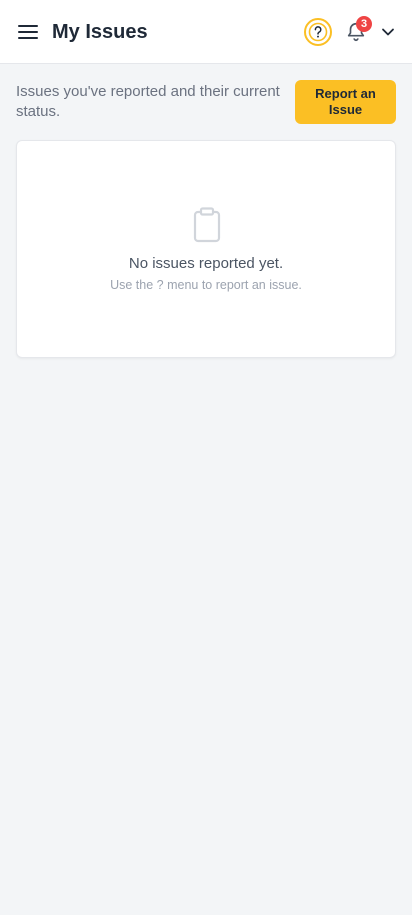 This screenshot has width=412, height=915. I want to click on clipboard-icon, so click(207, 225).